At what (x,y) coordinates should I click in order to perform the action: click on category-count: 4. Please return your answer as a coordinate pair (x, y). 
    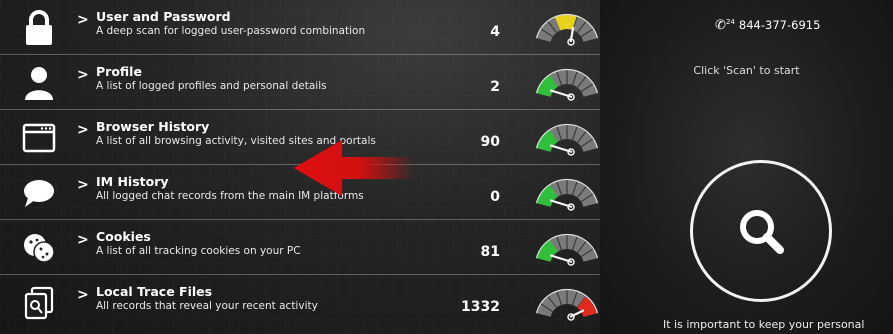
    Looking at the image, I should click on (495, 32).